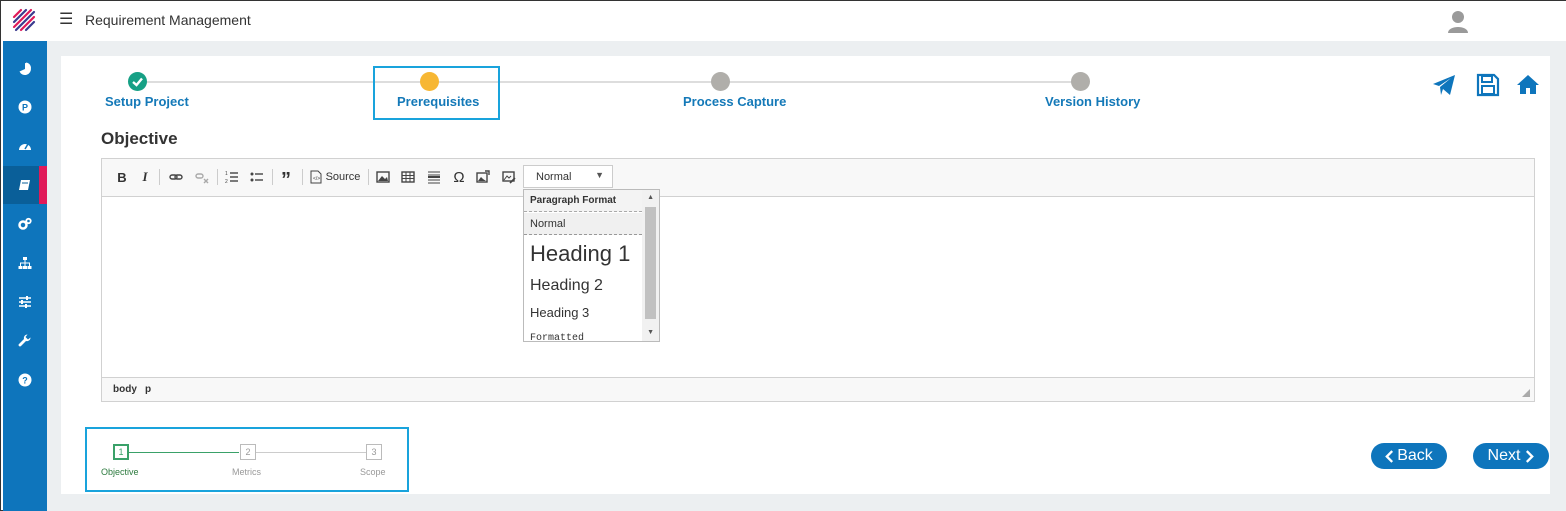 The height and width of the screenshot is (511, 1566). Describe the element at coordinates (650, 263) in the screenshot. I see `scrollbar-thumb` at that location.